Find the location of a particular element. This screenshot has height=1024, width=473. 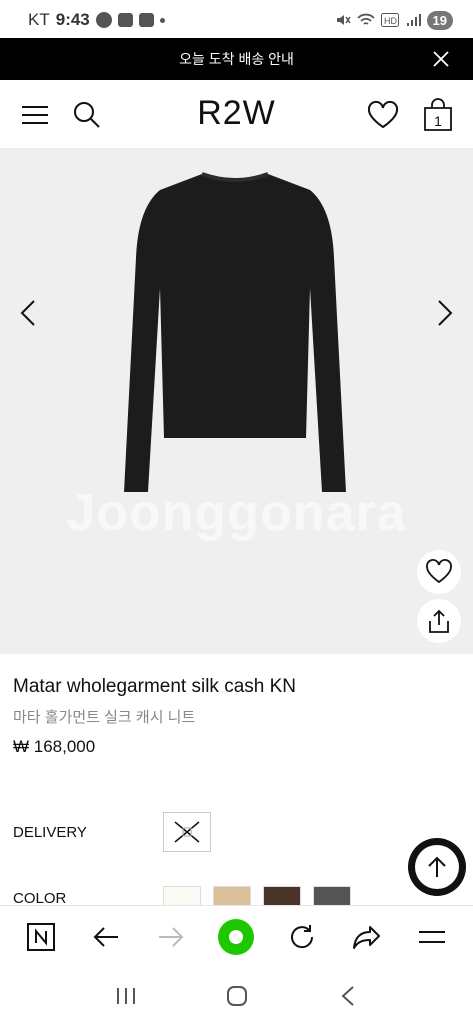

close-icon is located at coordinates (441, 59).